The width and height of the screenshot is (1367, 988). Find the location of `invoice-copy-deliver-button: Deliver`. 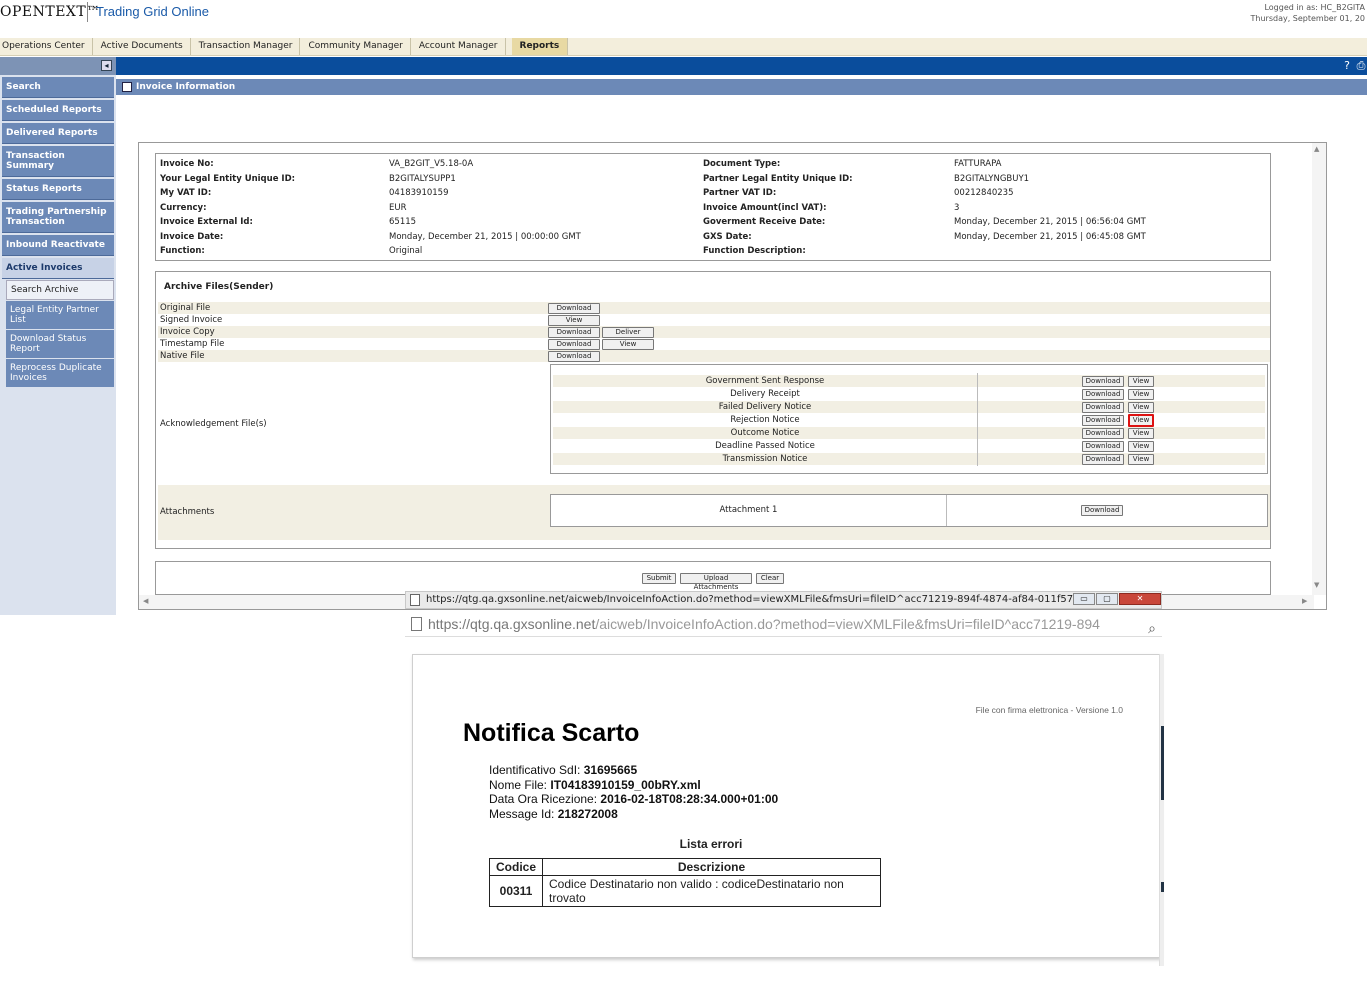

invoice-copy-deliver-button: Deliver is located at coordinates (628, 332).